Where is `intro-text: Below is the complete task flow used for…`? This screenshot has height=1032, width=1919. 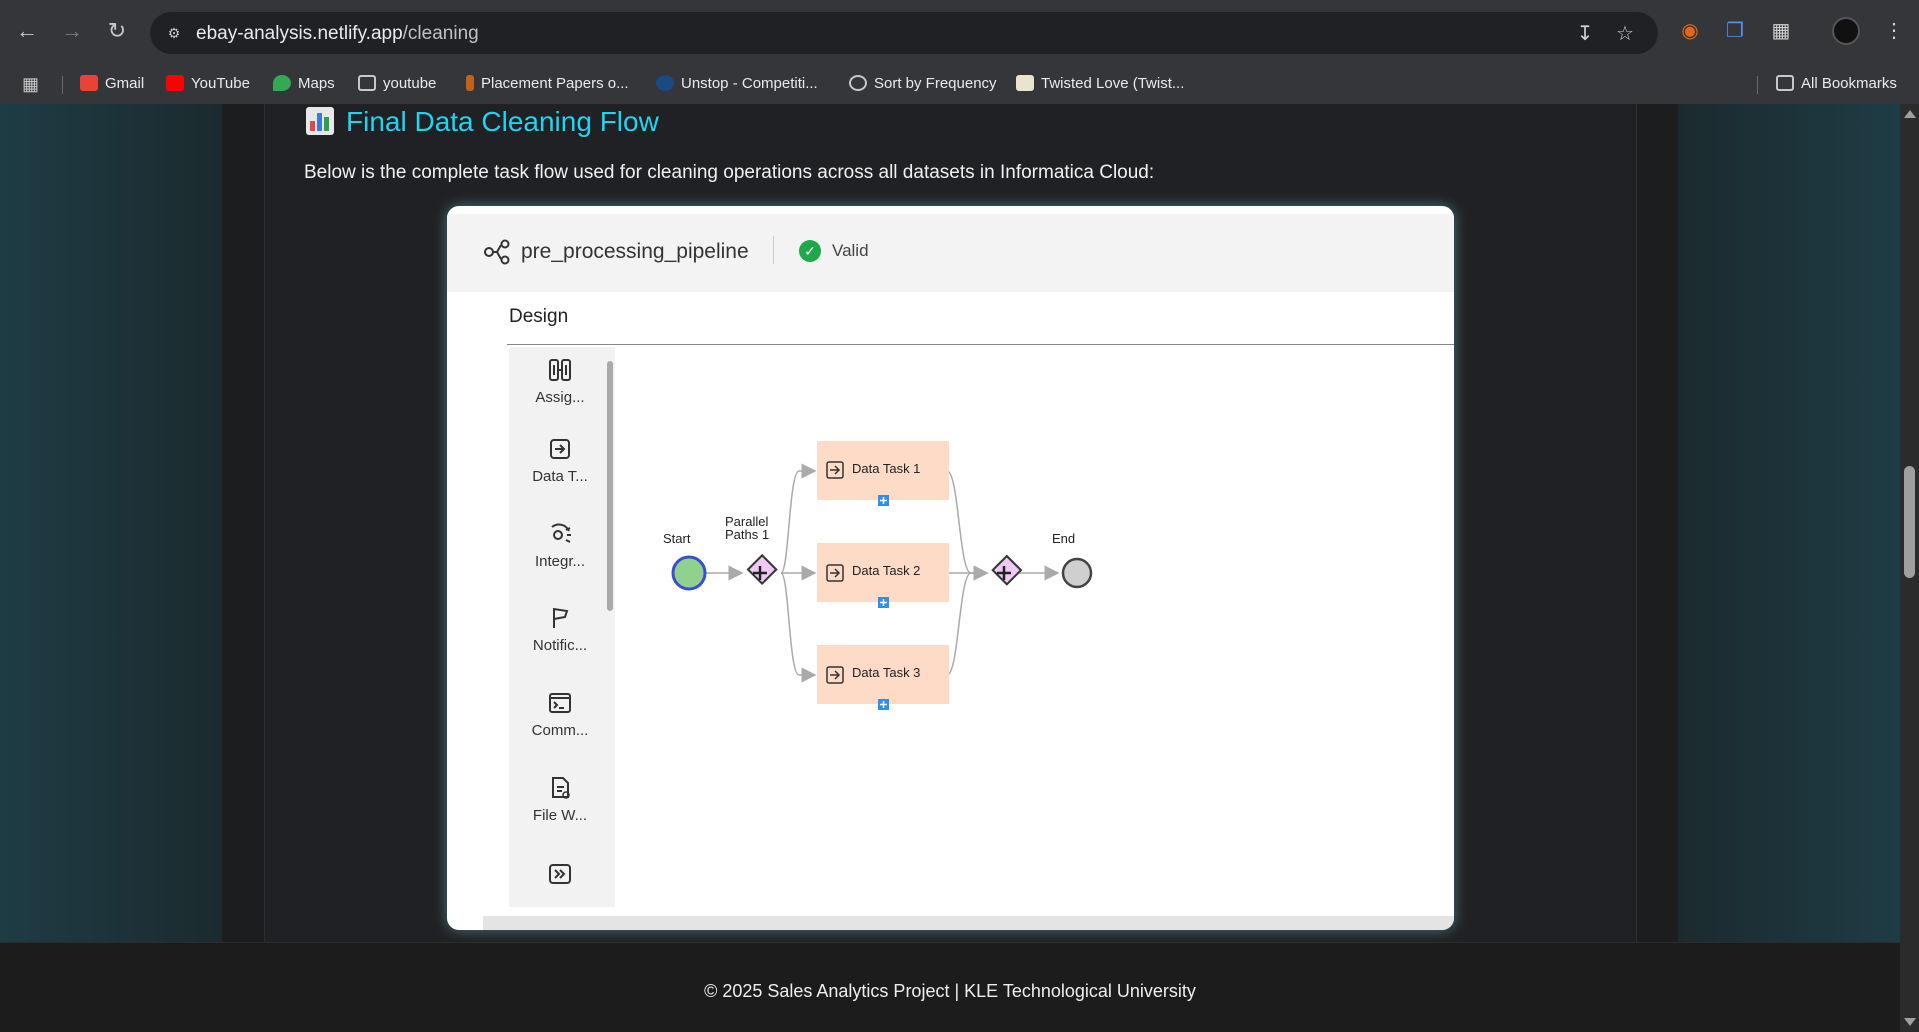
intro-text: Below is the complete task flow used for… is located at coordinates (729, 172).